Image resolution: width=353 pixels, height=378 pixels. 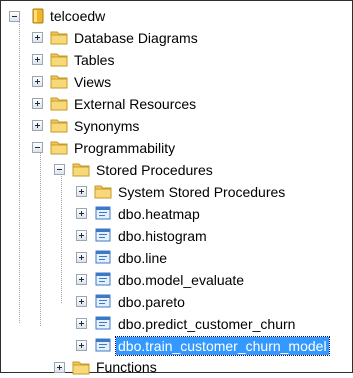 What do you see at coordinates (37, 37) in the screenshot?
I see `expand-toggle-database-diagrams` at bounding box center [37, 37].